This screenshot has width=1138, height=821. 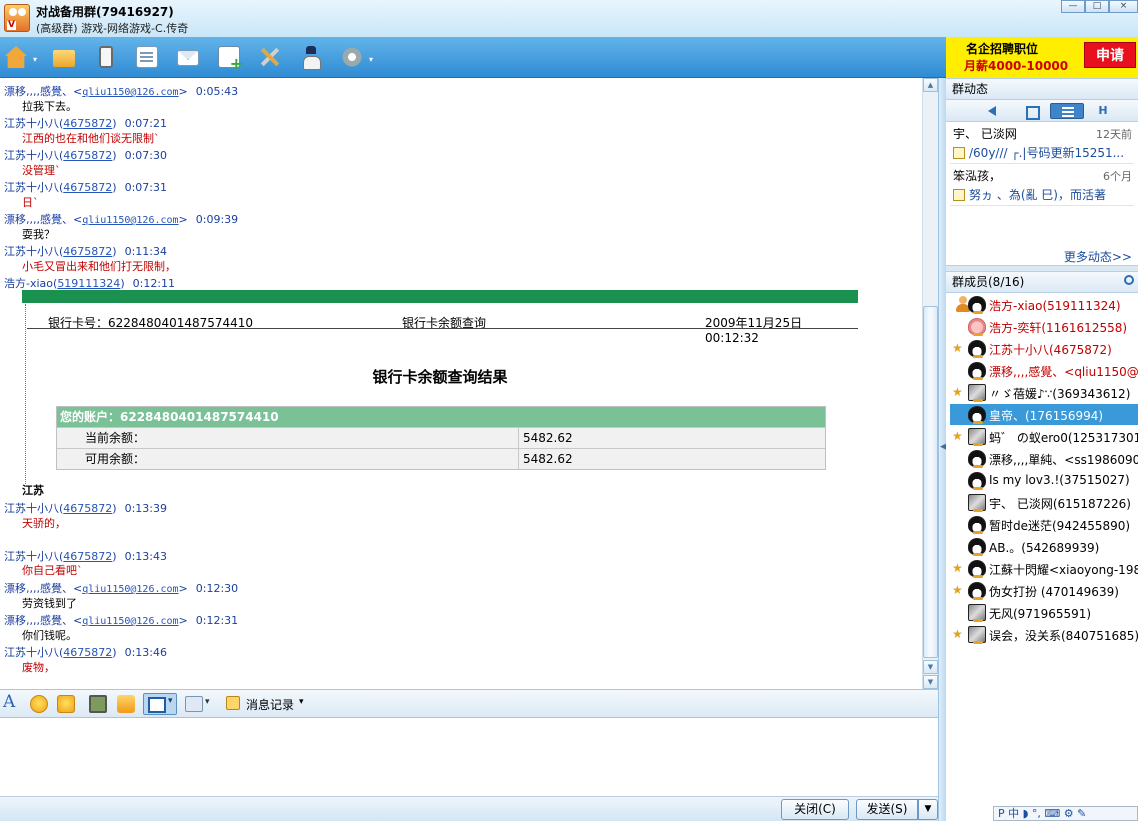 What do you see at coordinates (1044, 414) in the screenshot?
I see `member-item: 皇帝、(176156994)` at bounding box center [1044, 414].